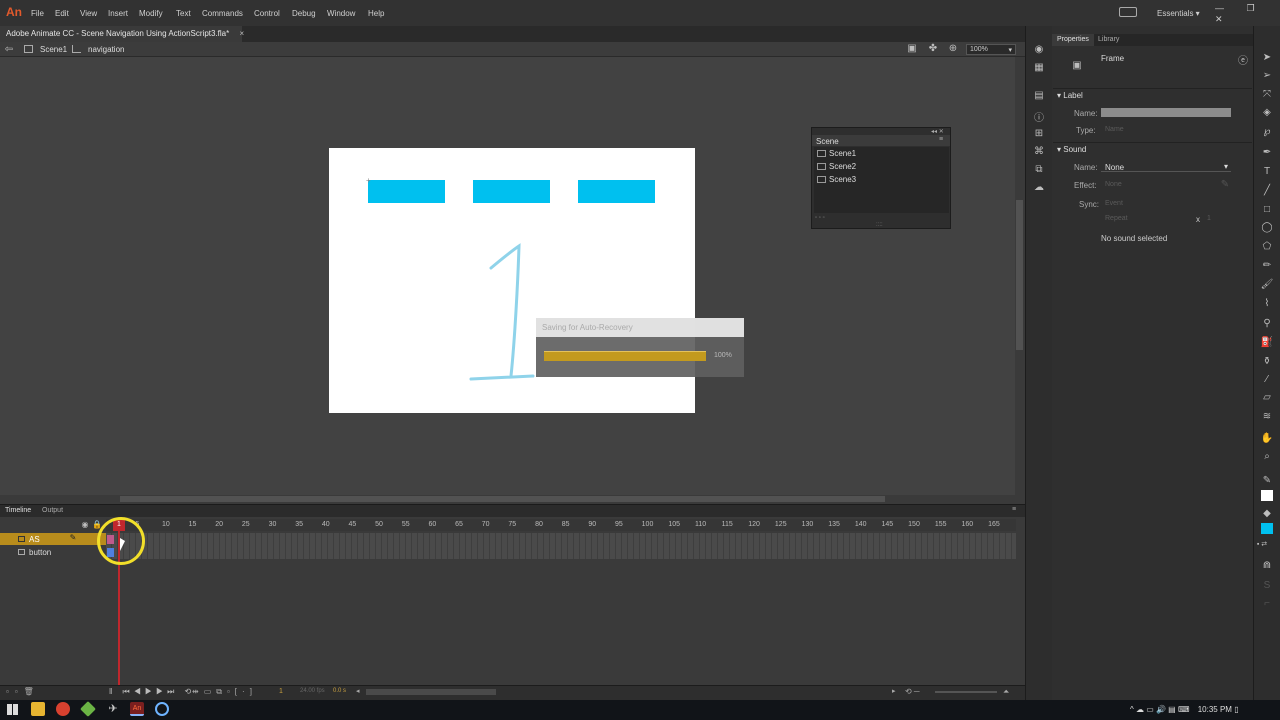 The height and width of the screenshot is (720, 1280). I want to click on pencil-tool-icon: ✏, so click(1267, 265).